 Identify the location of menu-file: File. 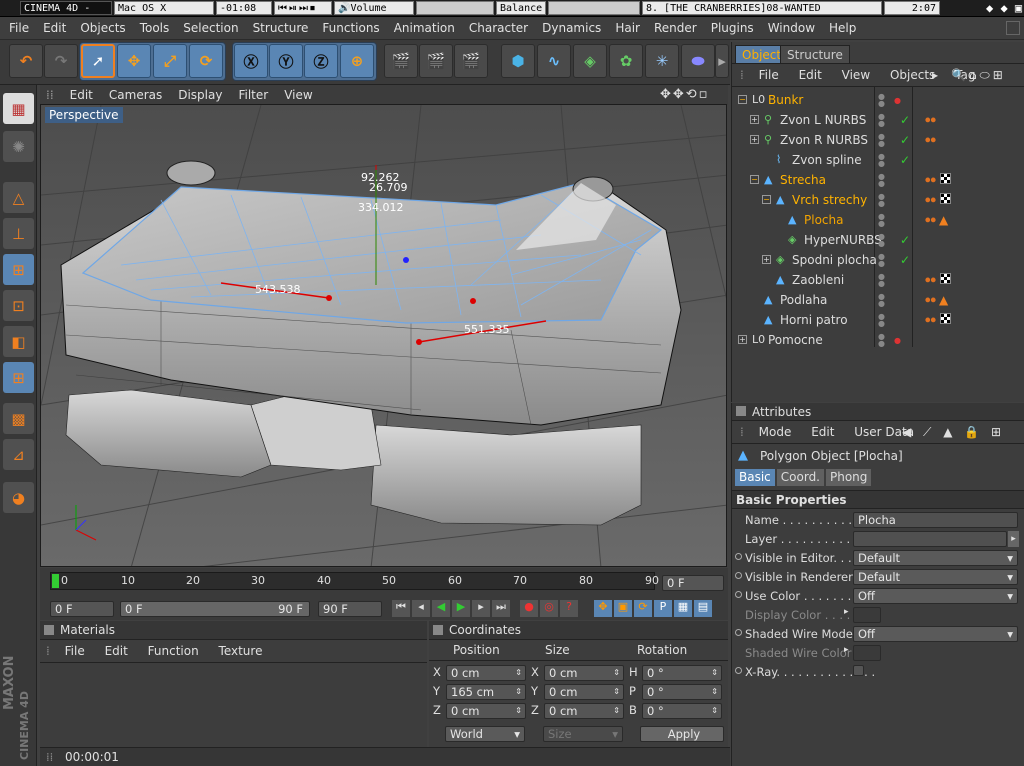
(18, 28).